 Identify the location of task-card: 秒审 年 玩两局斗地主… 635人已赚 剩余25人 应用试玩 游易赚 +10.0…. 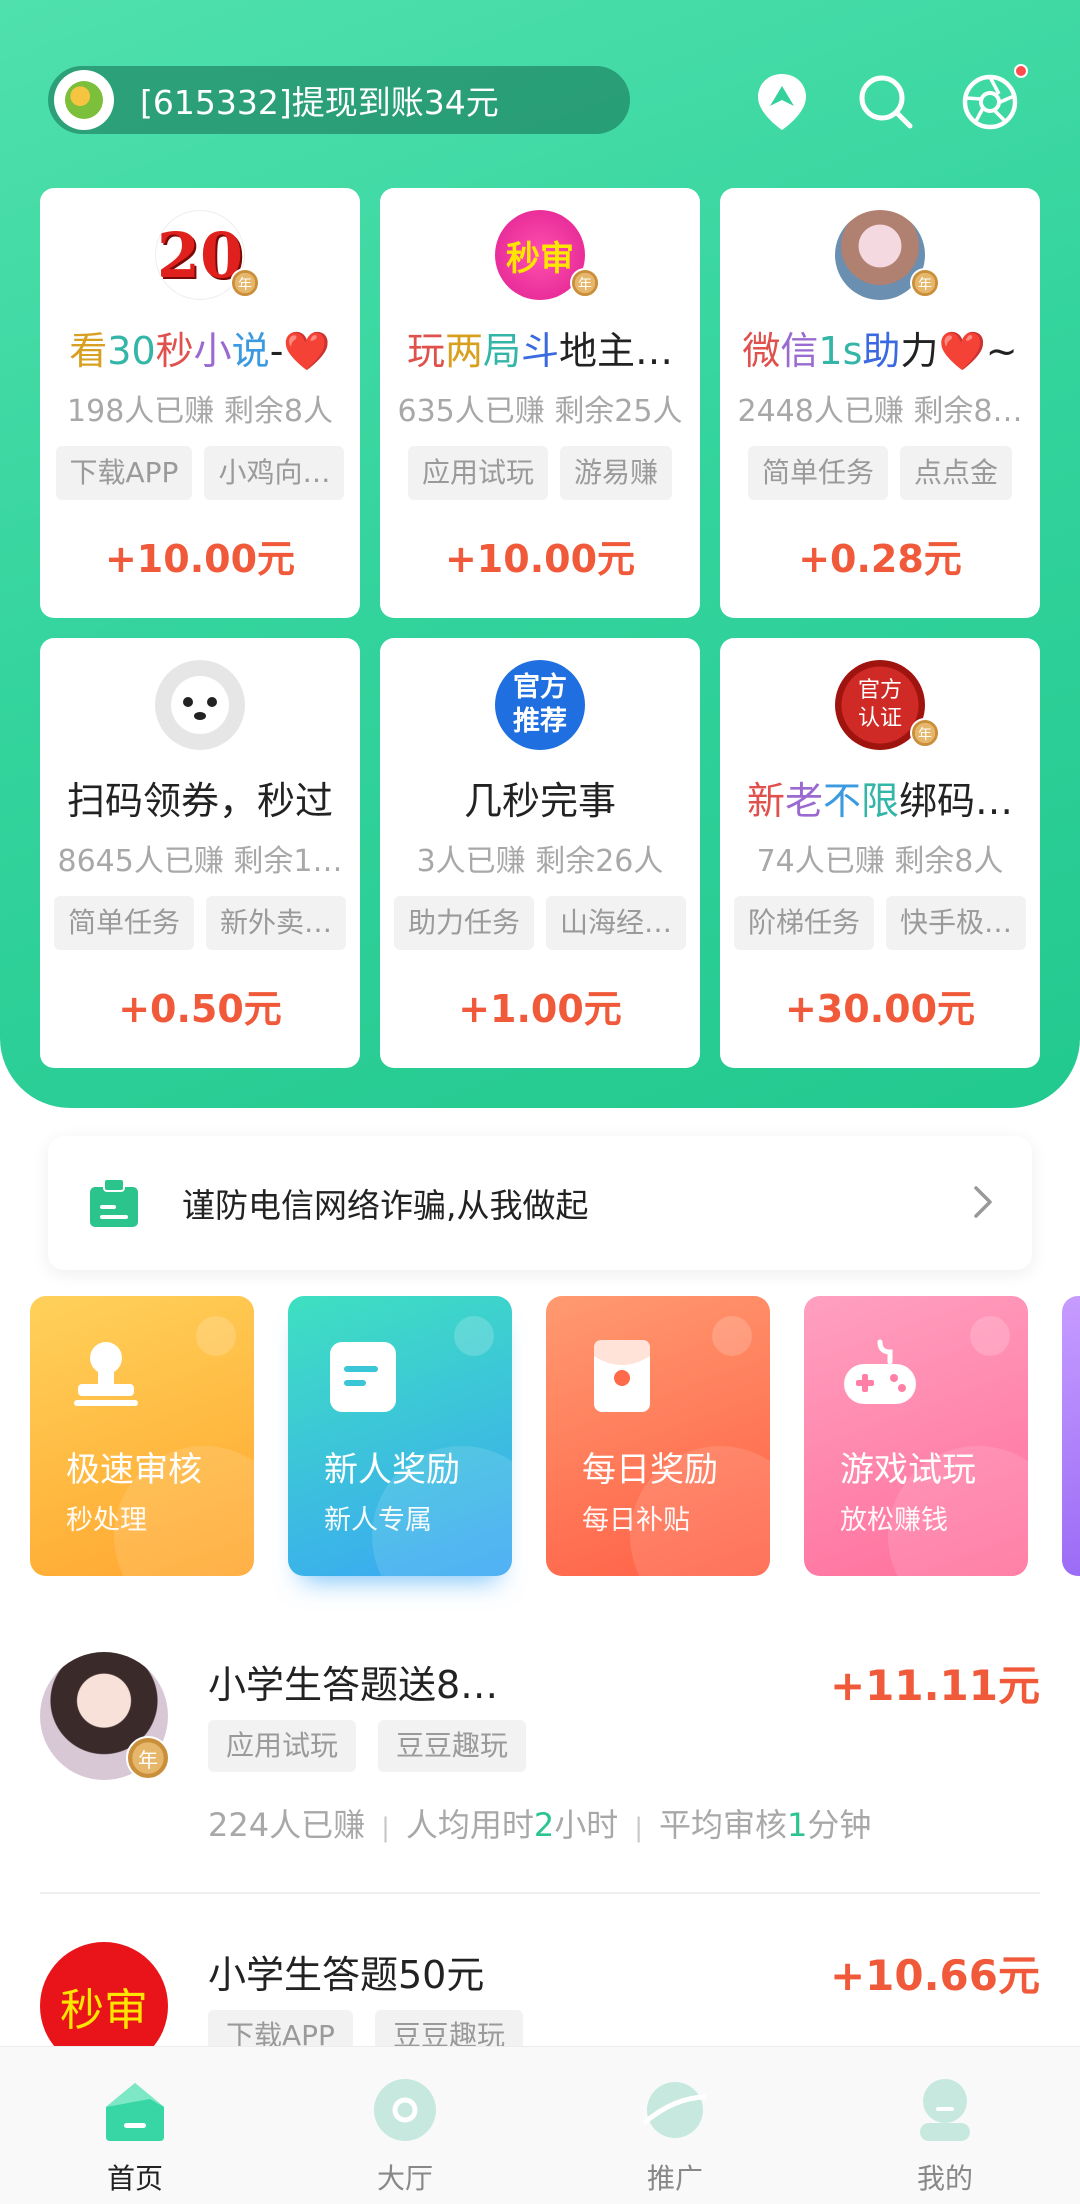
(540, 403).